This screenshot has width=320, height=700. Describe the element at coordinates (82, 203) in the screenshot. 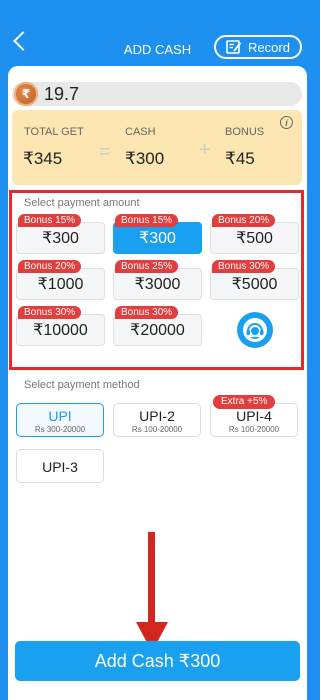

I see `payment-amount-label: Select payment amount` at that location.